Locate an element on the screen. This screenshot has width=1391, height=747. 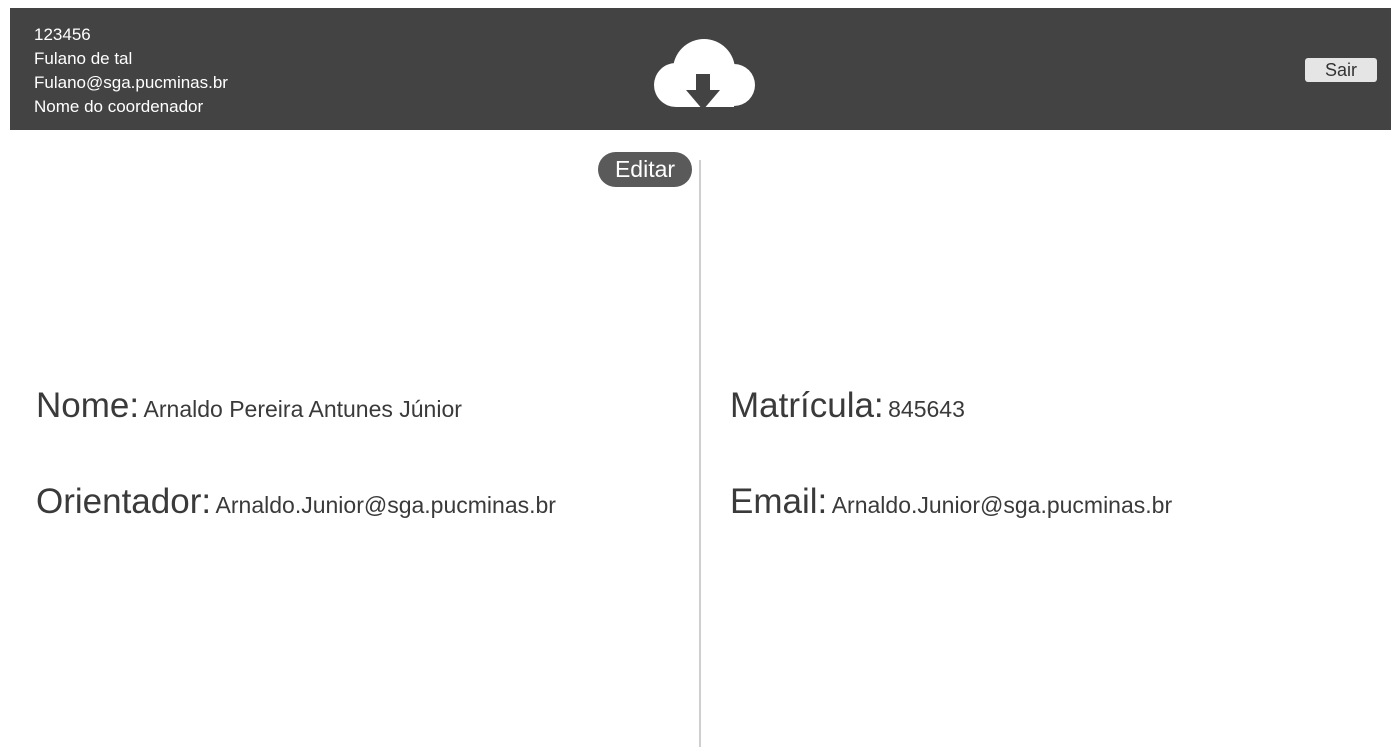
cloud-download-icon is located at coordinates (704, 73).